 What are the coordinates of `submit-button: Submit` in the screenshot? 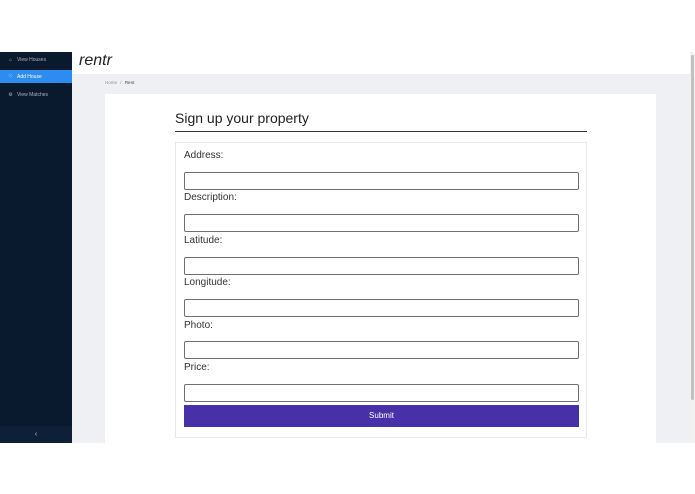 It's located at (381, 416).